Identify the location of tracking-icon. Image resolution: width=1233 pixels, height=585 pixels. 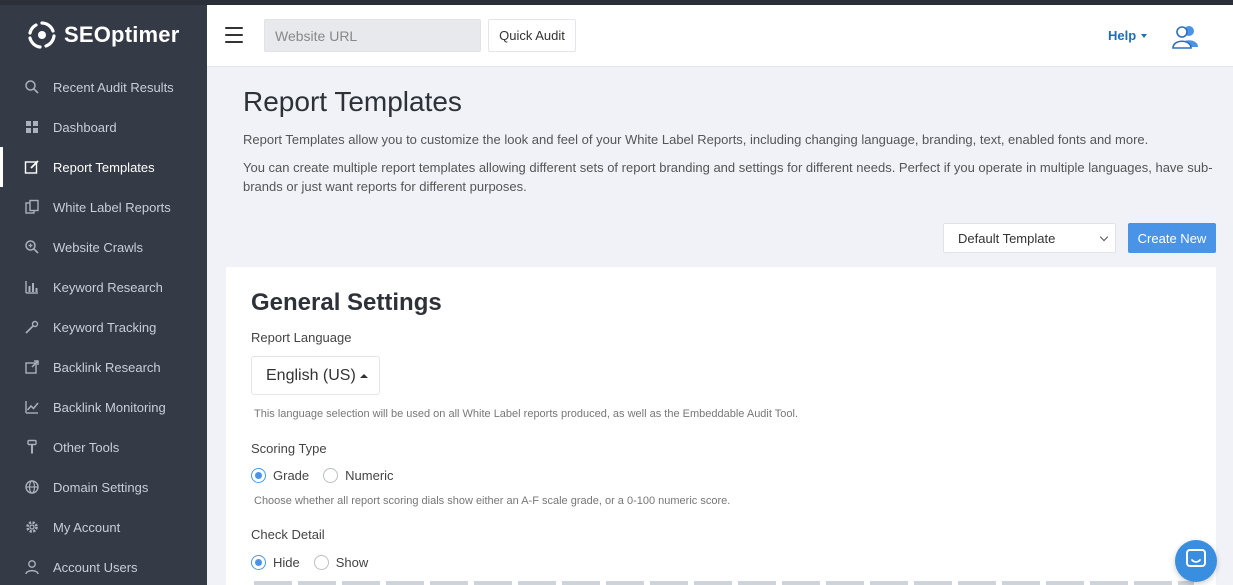
(32, 327).